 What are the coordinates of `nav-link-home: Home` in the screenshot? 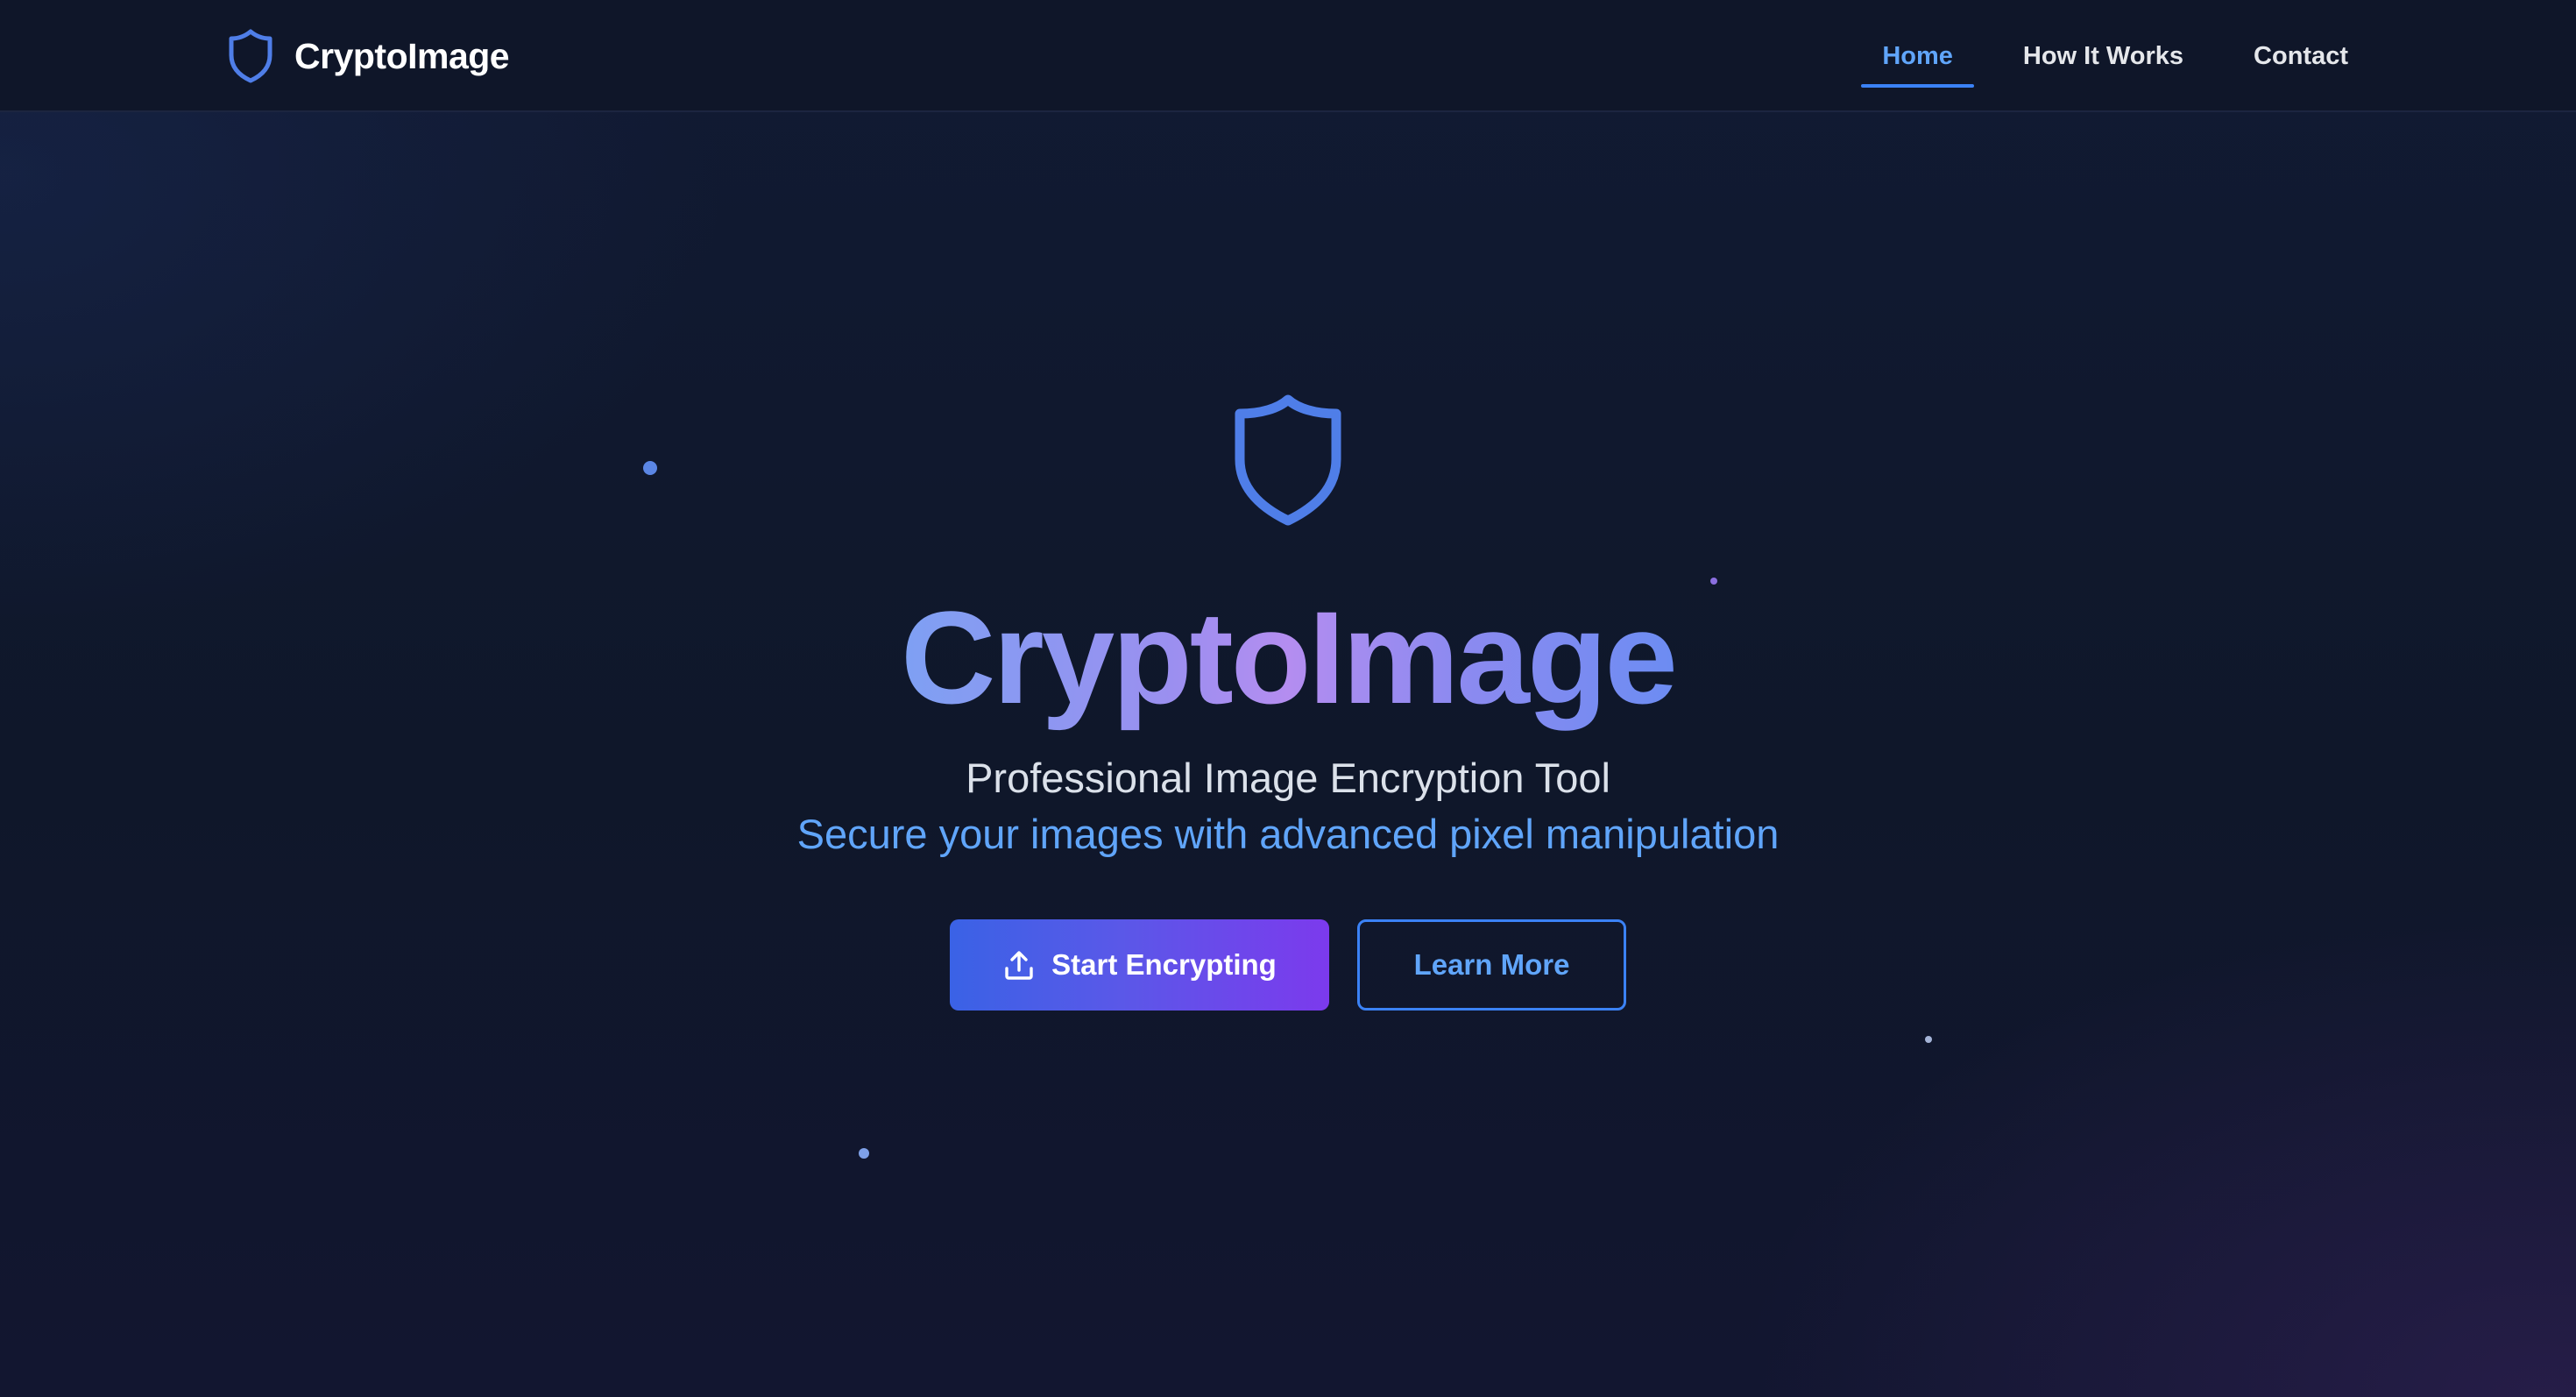 It's located at (1917, 56).